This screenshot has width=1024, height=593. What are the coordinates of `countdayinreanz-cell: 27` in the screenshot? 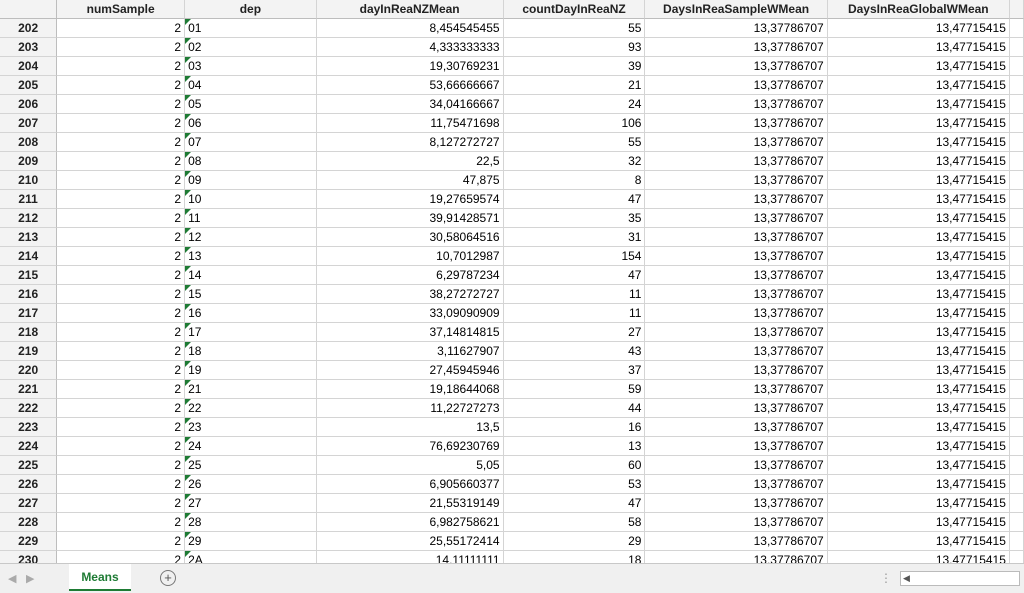 It's located at (574, 332).